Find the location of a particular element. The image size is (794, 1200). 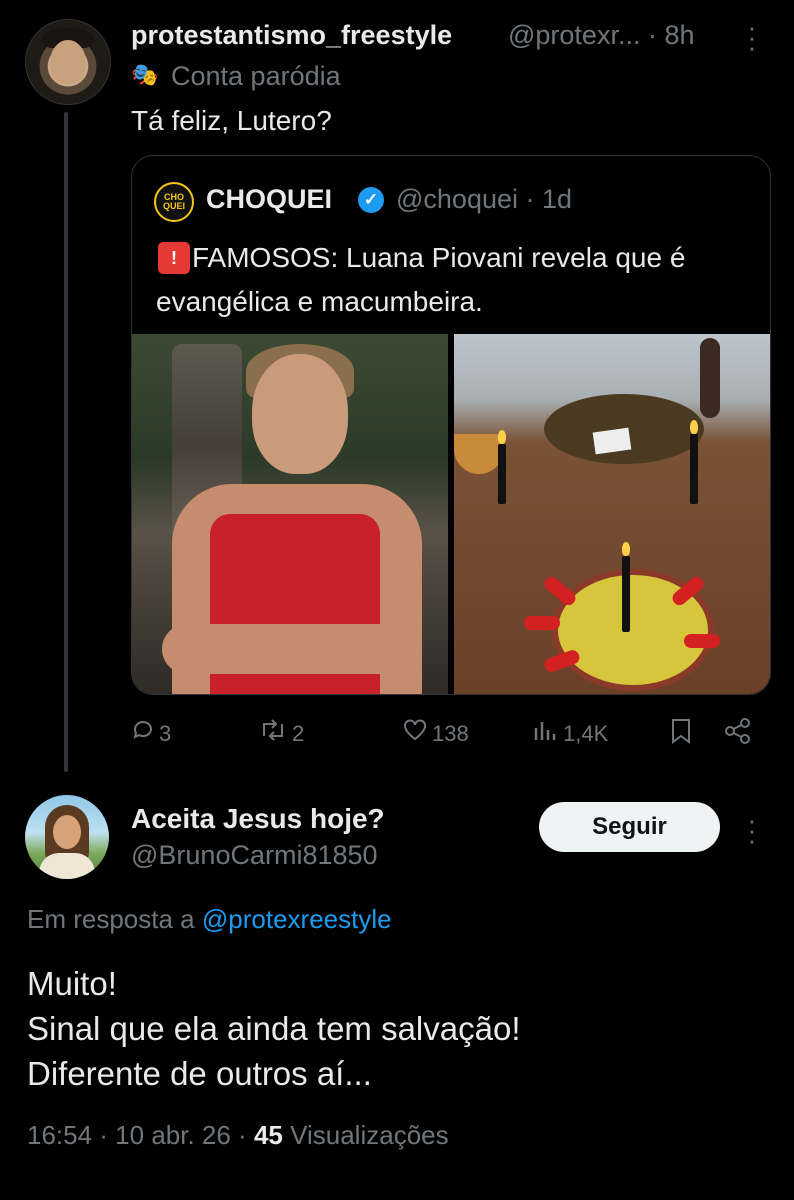

quoted-author-handle-time: @choquei · 1d is located at coordinates (484, 199).